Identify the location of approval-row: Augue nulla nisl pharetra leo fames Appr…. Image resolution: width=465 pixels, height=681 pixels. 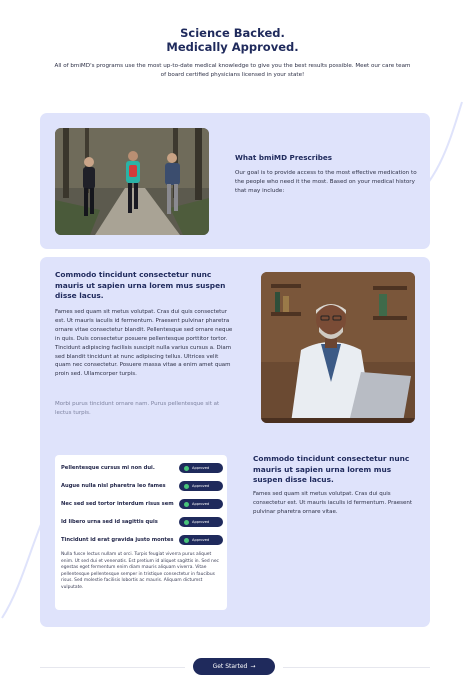
(142, 486).